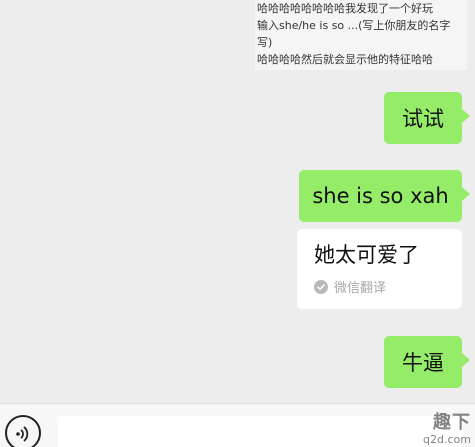 This screenshot has width=475, height=447. I want to click on check-icon, so click(321, 286).